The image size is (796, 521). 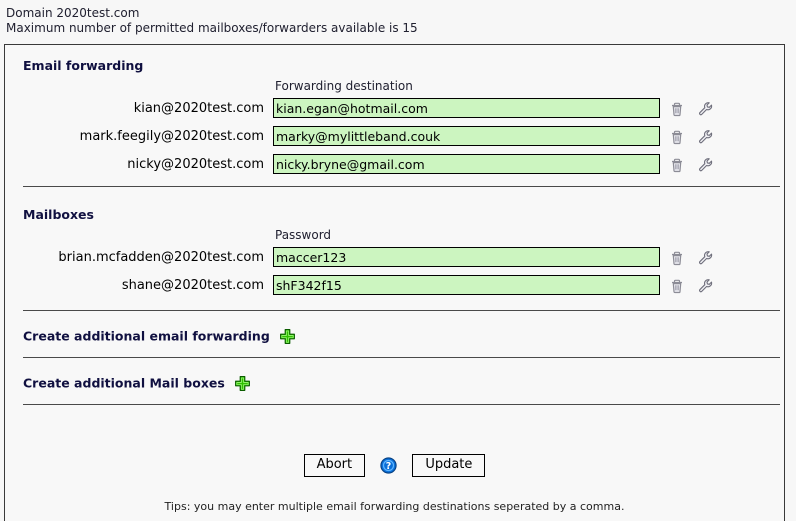 What do you see at coordinates (344, 86) in the screenshot?
I see `column-header-forwarding-destination: Forwarding destination` at bounding box center [344, 86].